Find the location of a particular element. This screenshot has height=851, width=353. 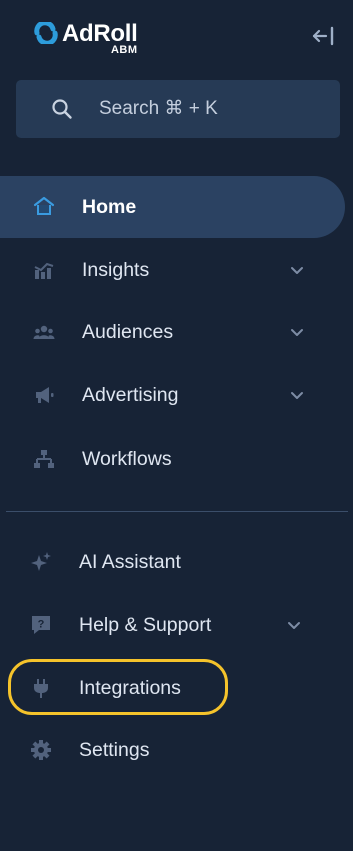

nav-label-help-support: Help & Support is located at coordinates (145, 625).